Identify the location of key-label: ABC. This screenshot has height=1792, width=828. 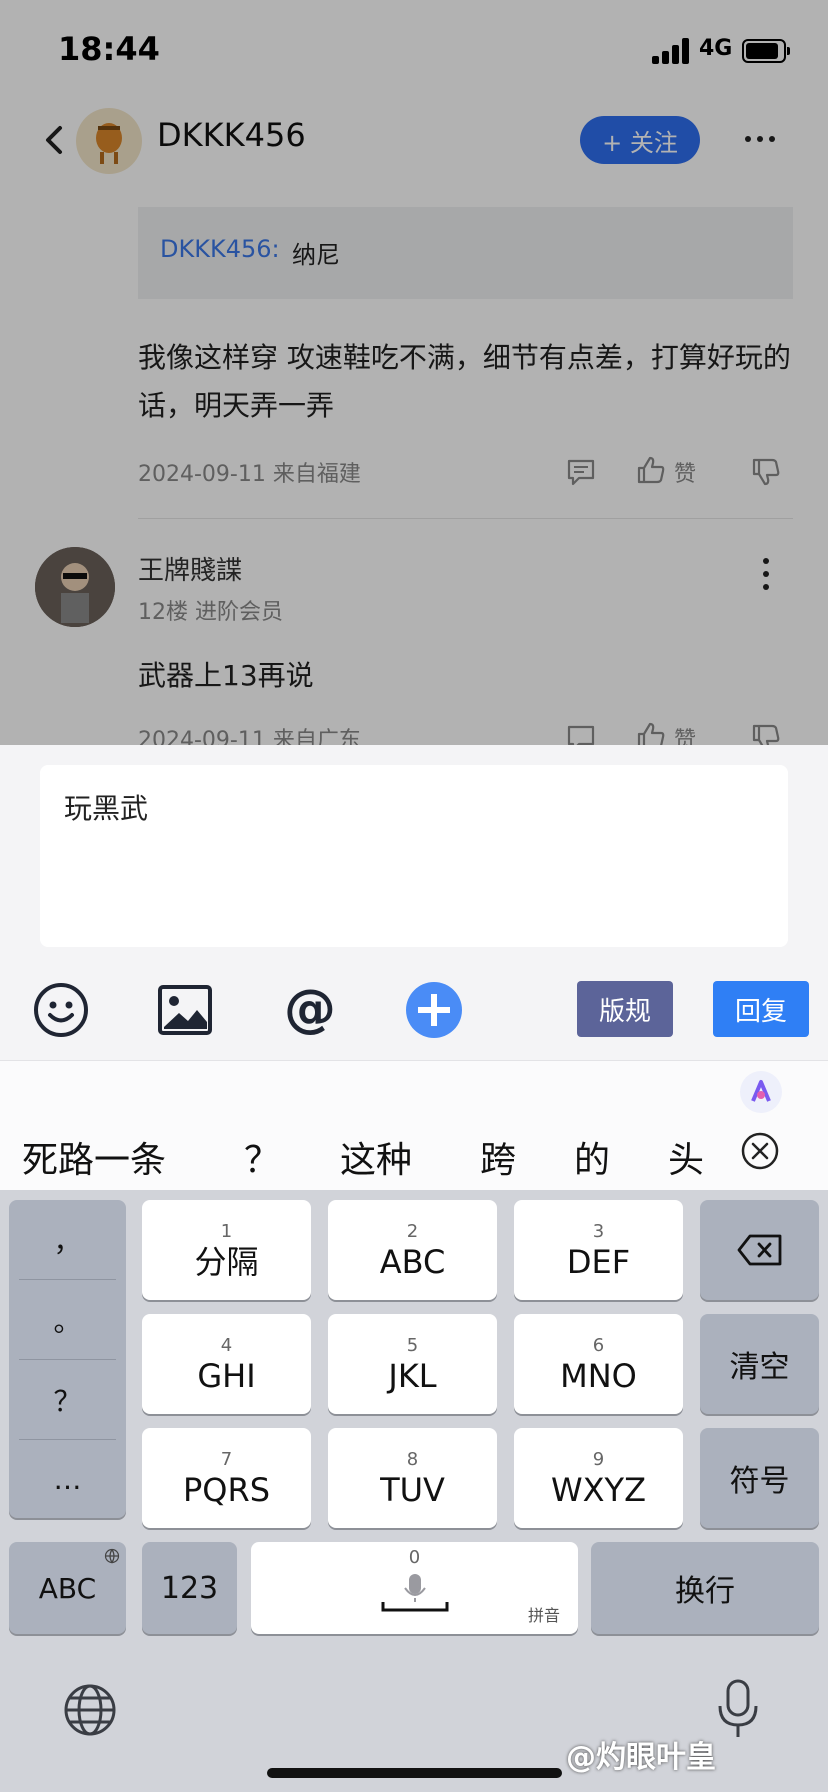
(412, 1262).